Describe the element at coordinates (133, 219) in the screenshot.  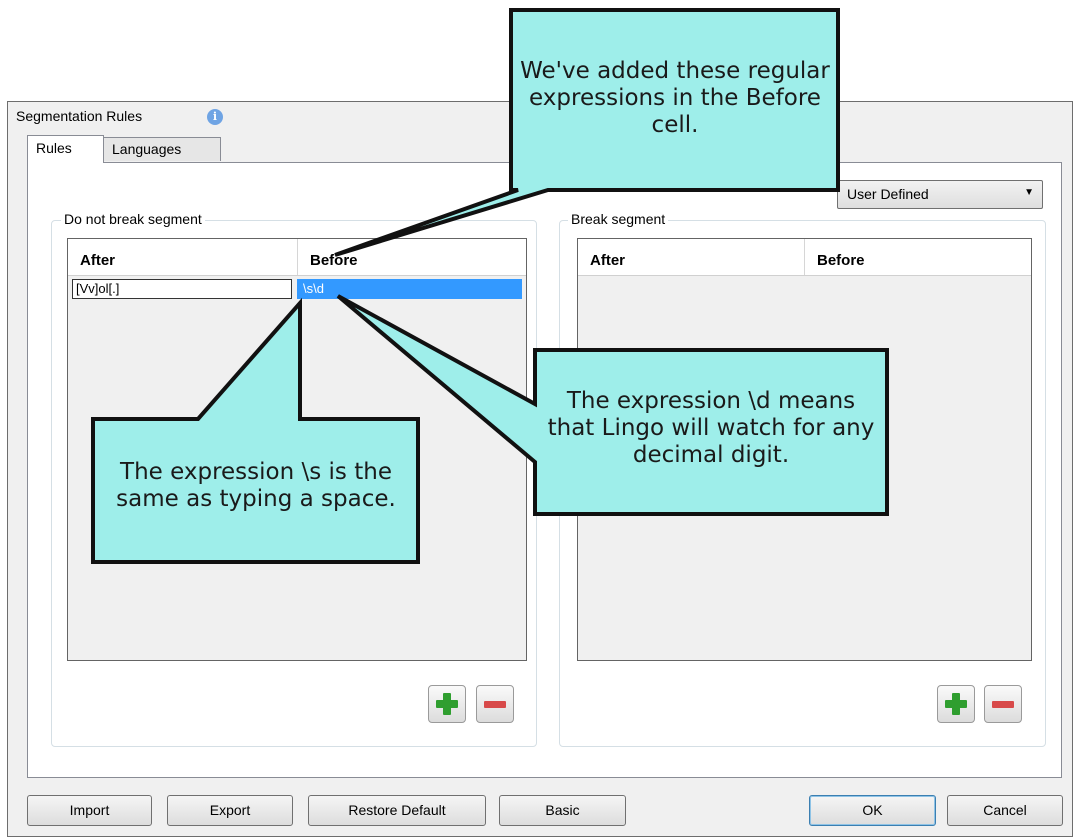
I see `do-not-break-label: Do not break segment` at that location.